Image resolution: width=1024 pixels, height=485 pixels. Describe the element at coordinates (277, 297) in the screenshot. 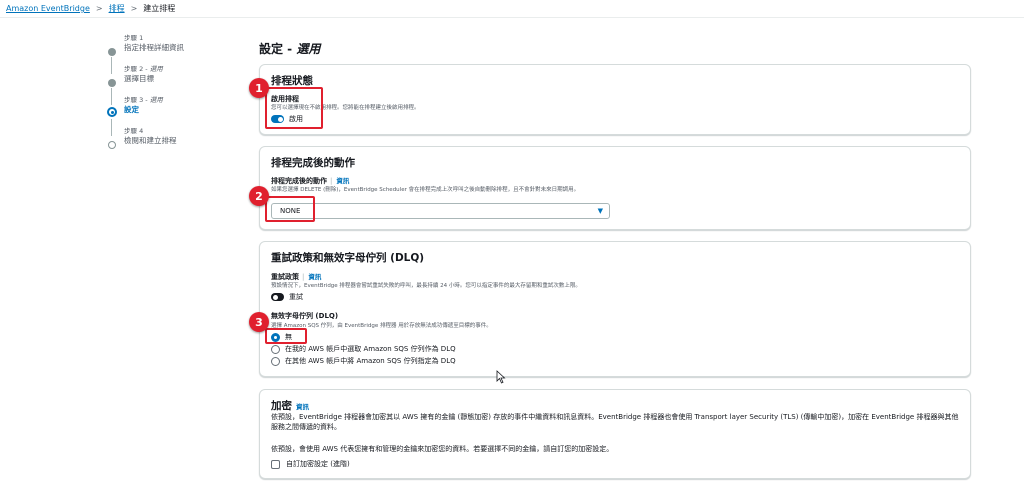

I see `toggle-switch` at that location.